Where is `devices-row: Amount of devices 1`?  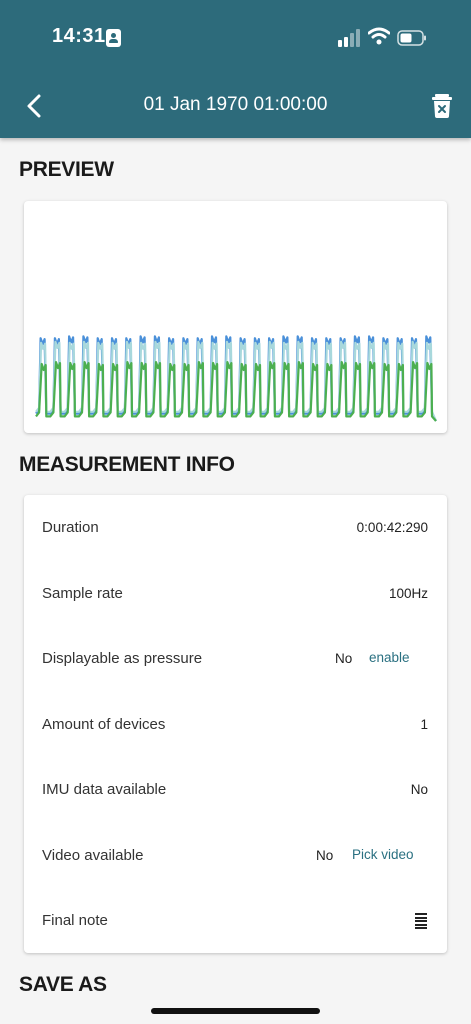 devices-row: Amount of devices 1 is located at coordinates (235, 724).